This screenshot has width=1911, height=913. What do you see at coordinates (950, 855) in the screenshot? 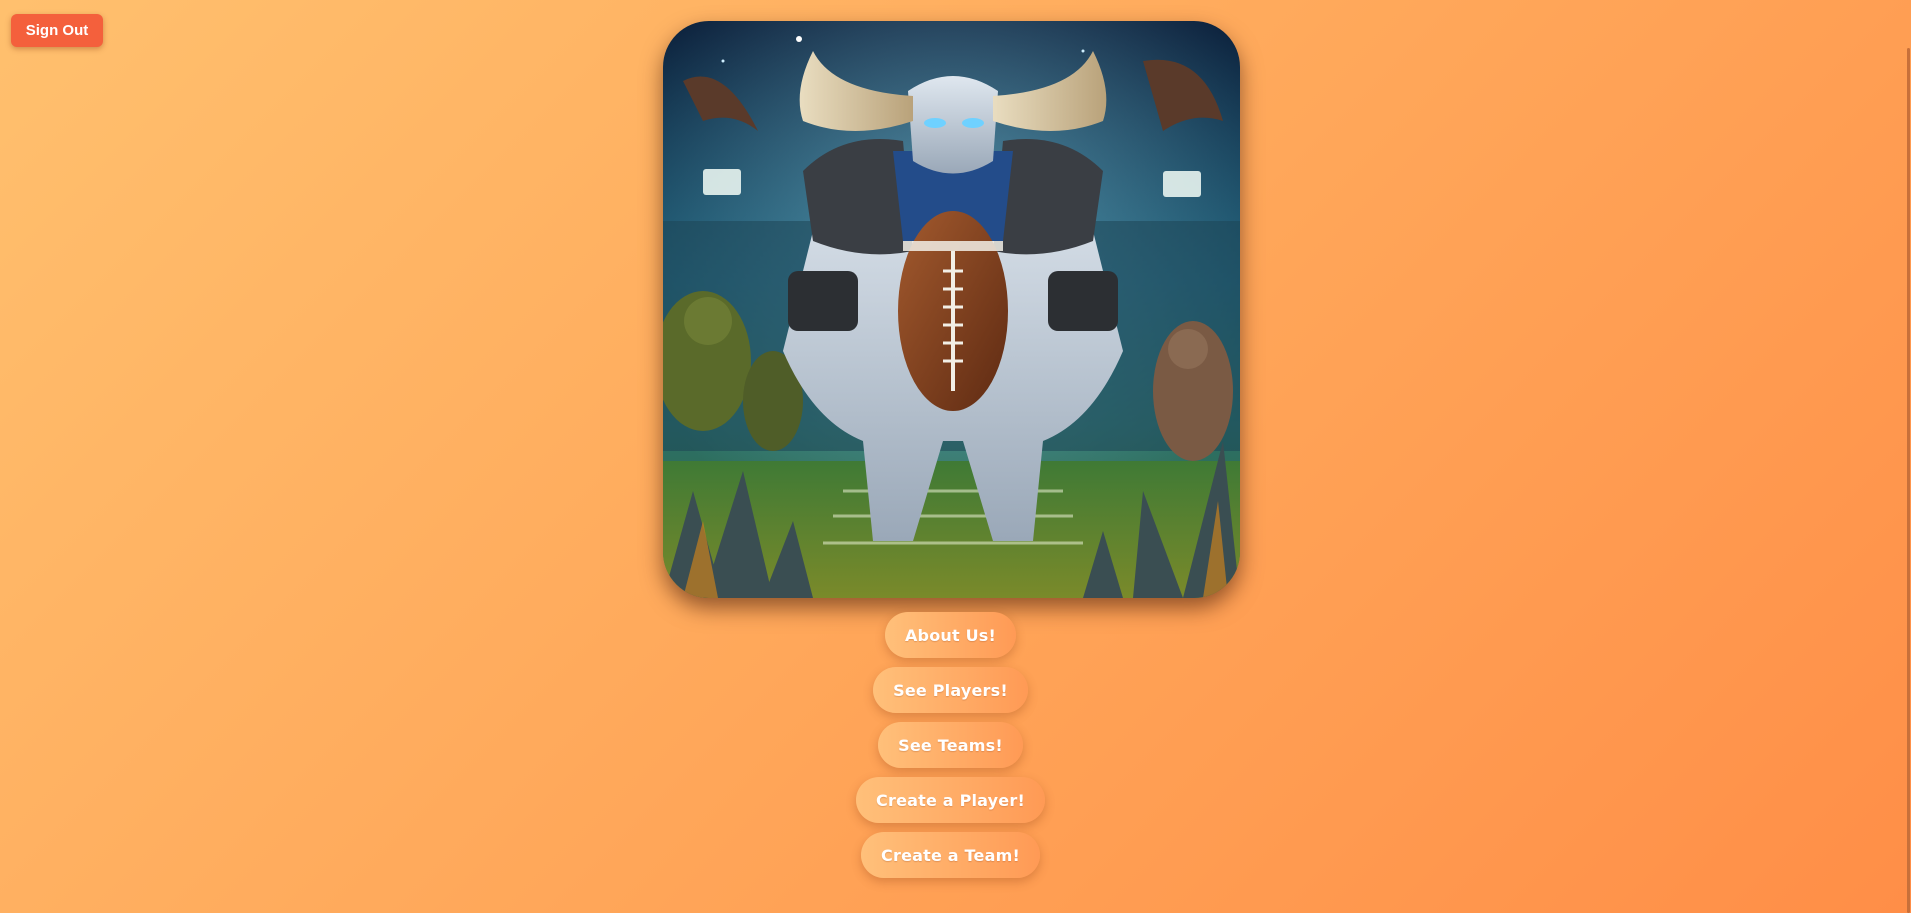
I see `create-team-button: Create a Team!` at bounding box center [950, 855].